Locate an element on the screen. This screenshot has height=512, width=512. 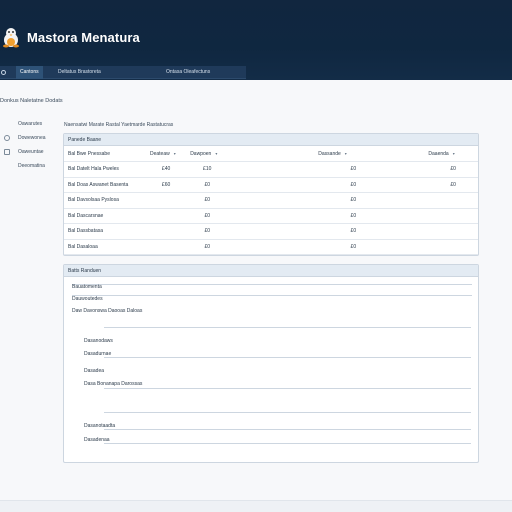
form-label: Dasadea is located at coordinates (94, 371).